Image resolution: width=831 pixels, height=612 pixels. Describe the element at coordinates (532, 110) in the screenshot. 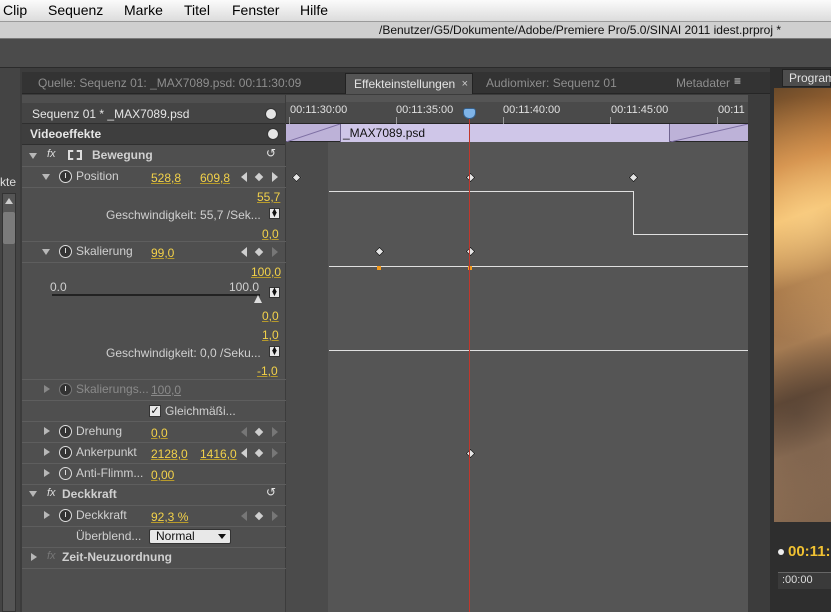

I see `ruler-label-2: 00:11:40:00` at that location.